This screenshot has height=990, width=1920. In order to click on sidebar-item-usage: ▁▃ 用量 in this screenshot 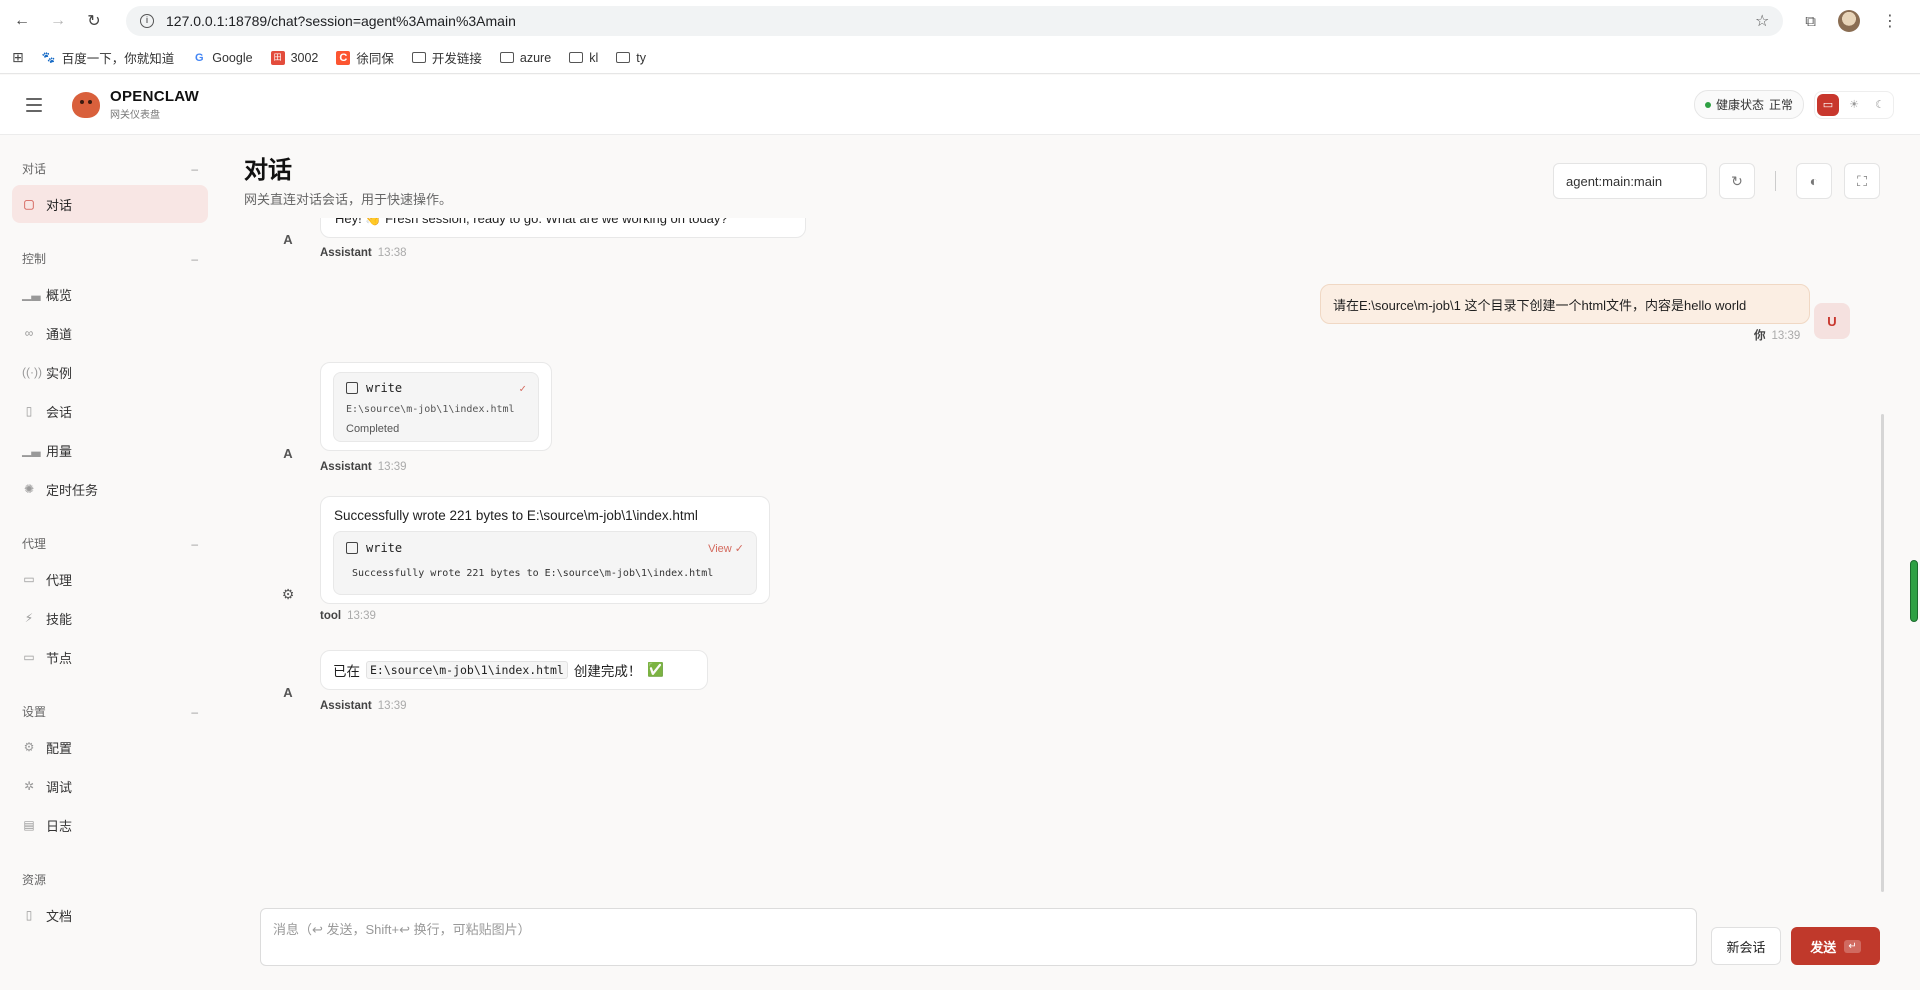, I will do `click(110, 450)`.